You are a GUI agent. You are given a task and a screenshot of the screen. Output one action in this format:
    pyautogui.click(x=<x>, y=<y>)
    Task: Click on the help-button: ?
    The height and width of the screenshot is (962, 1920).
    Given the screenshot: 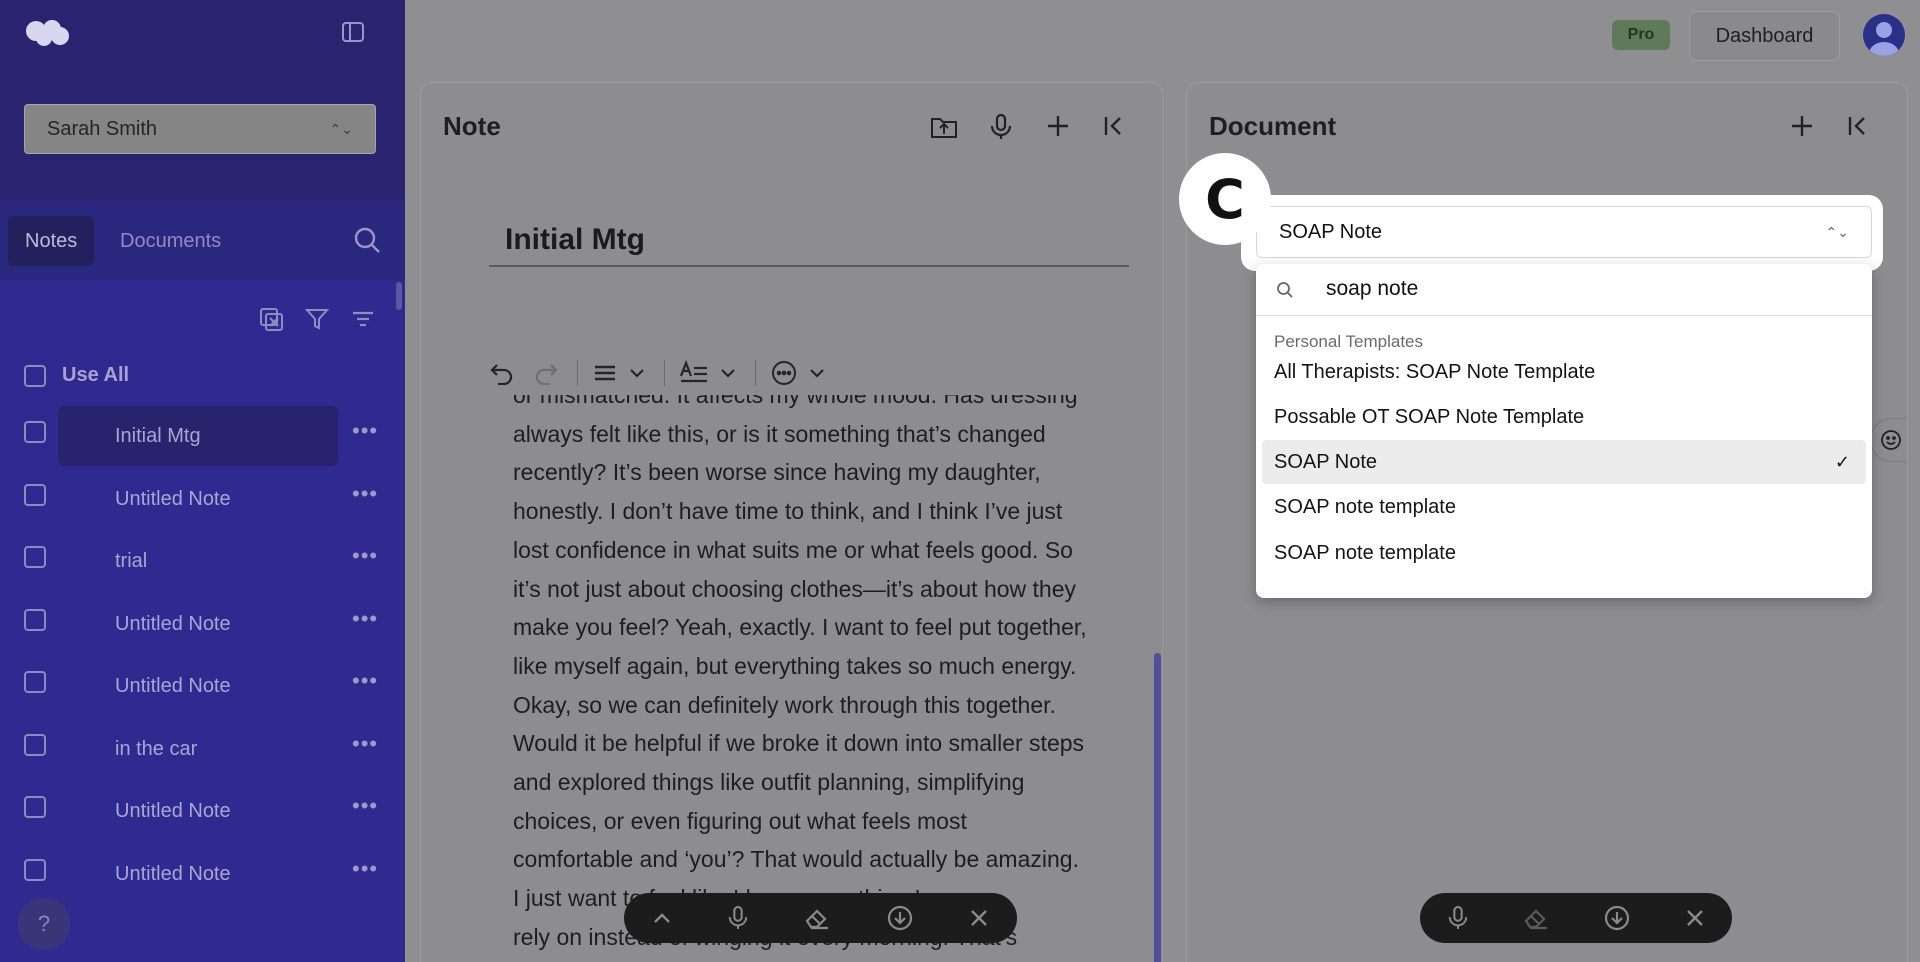 What is the action you would take?
    pyautogui.click(x=44, y=924)
    